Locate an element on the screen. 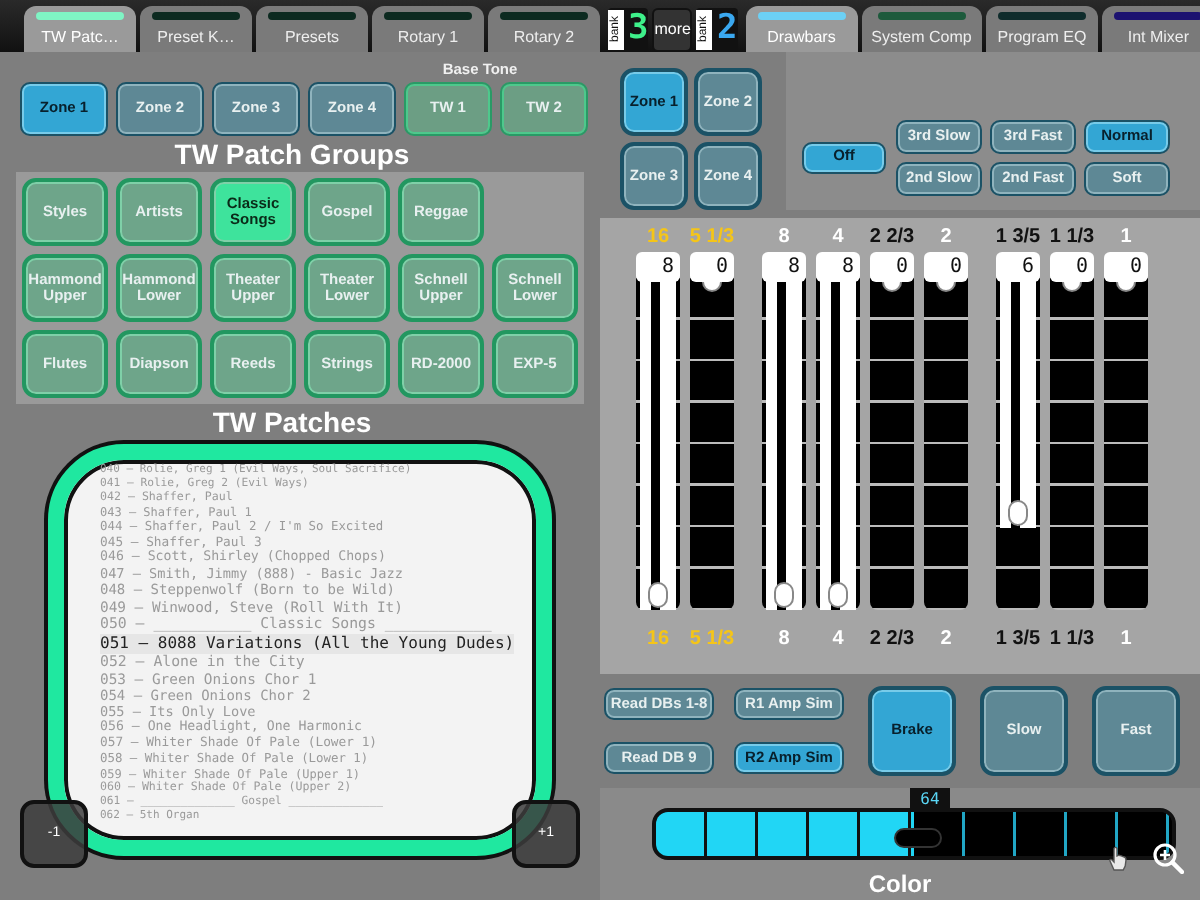 Image resolution: width=1200 pixels, height=900 pixels. tab: Int Mixer is located at coordinates (1151, 29).